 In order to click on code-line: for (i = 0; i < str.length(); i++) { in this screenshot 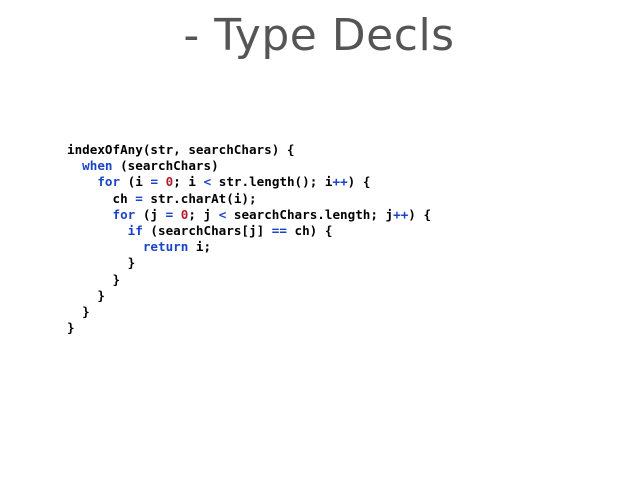, I will do `click(249, 182)`.